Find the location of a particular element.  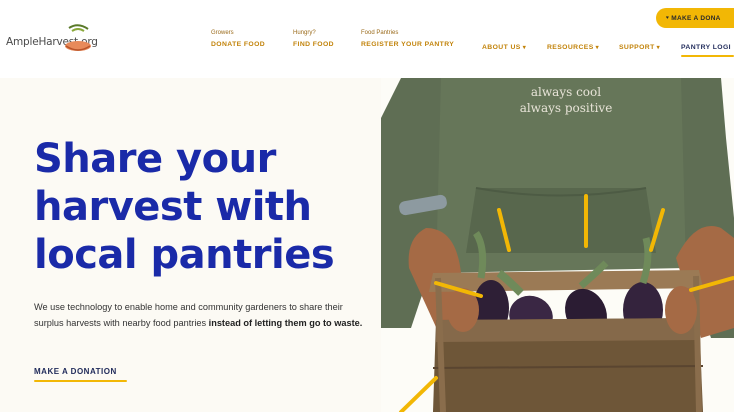

make-donation-header-button: ♥ MAKE A DONA is located at coordinates (695, 18).